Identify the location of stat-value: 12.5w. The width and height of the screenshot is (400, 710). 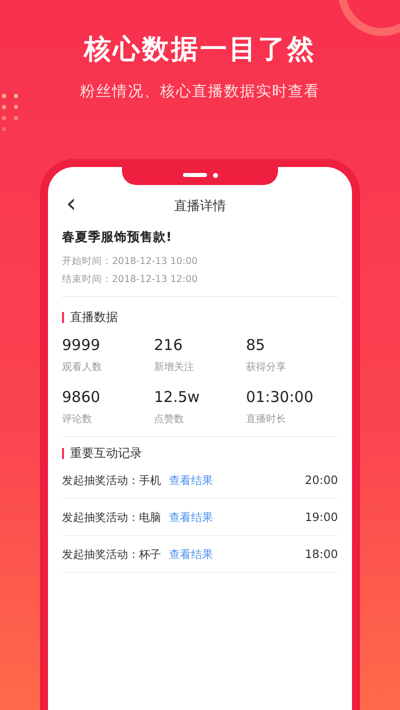
(177, 397).